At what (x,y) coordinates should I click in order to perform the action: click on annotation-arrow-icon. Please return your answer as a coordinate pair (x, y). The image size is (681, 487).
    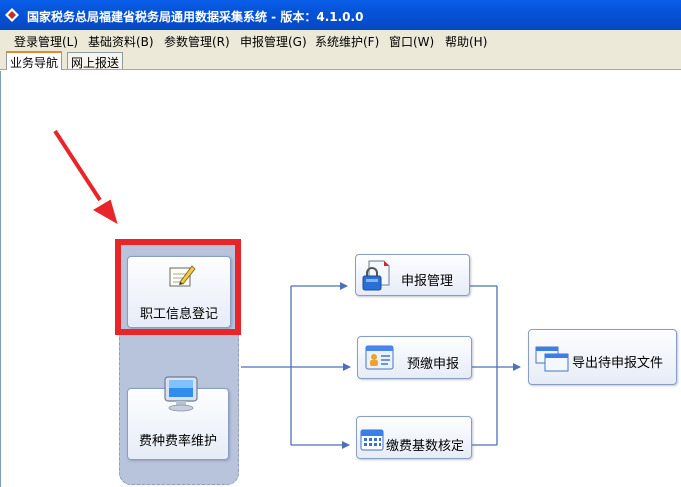
    Looking at the image, I should click on (85, 177).